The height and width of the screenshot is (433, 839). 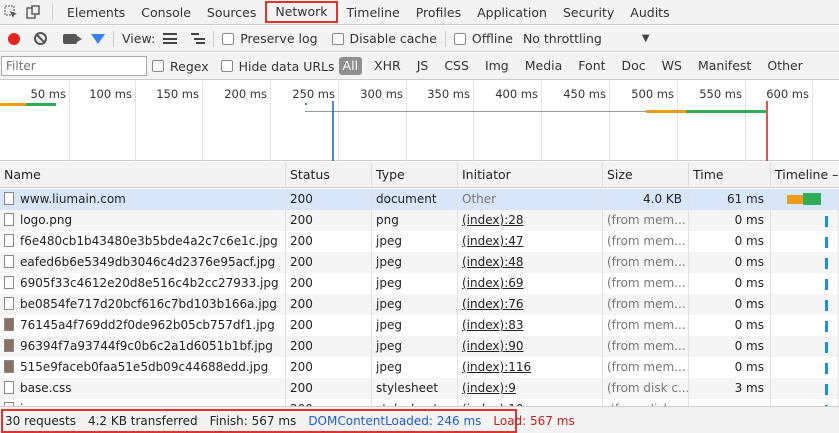 I want to click on disable-cache-checkbox, so click(x=337, y=38).